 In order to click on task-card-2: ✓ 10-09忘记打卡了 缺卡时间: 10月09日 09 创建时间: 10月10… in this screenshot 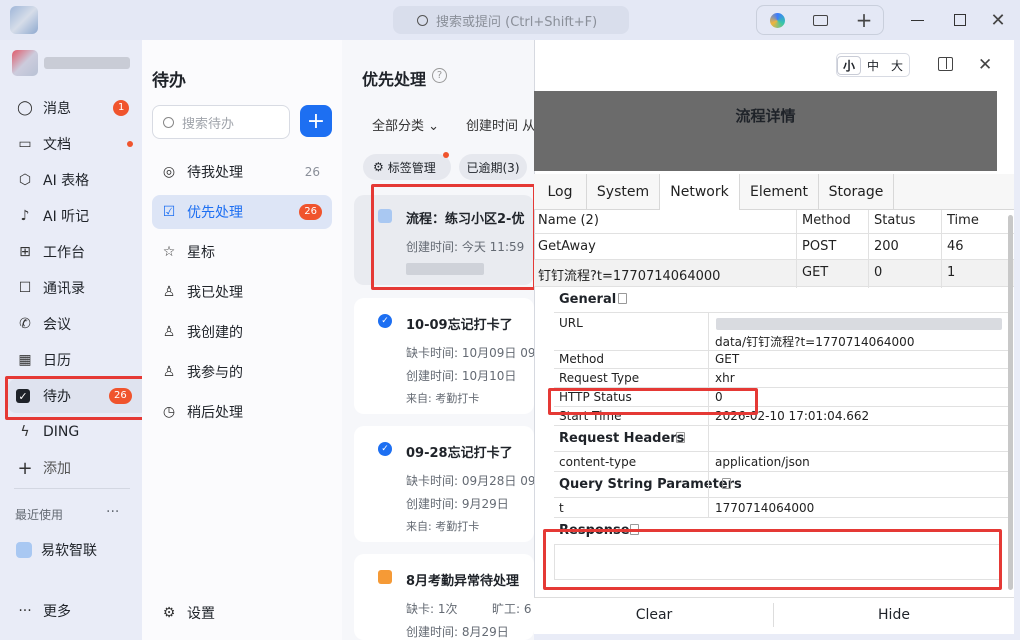, I will do `click(444, 356)`.